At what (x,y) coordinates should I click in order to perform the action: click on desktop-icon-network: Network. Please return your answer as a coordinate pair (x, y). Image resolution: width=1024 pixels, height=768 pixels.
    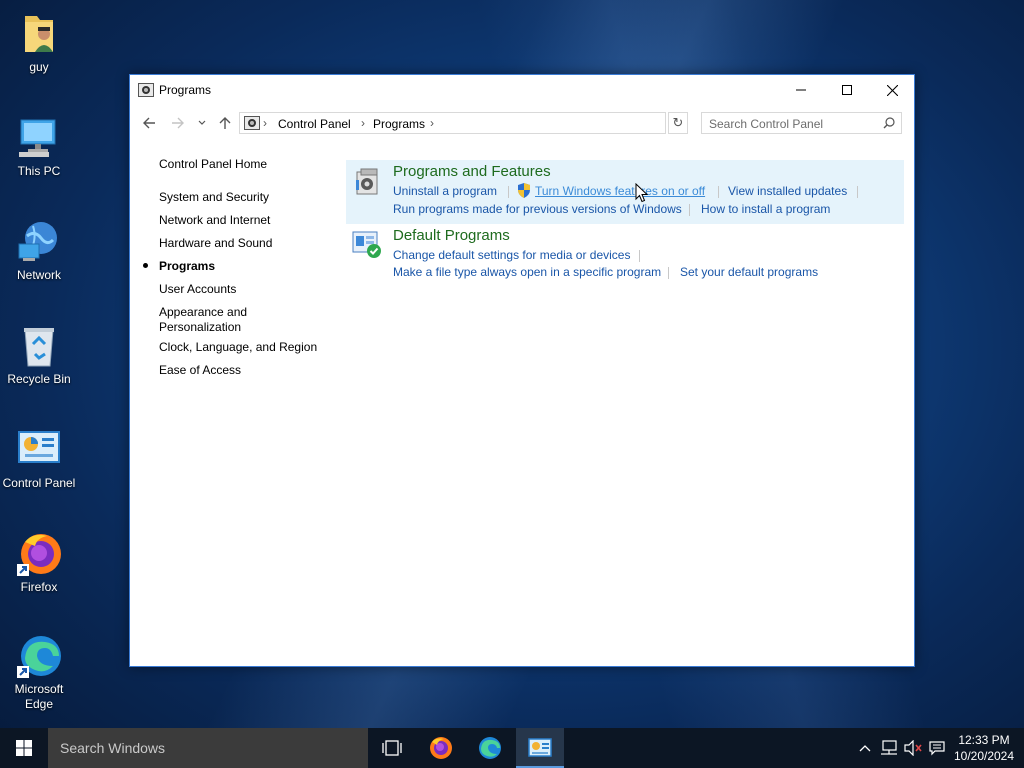
    Looking at the image, I should click on (39, 250).